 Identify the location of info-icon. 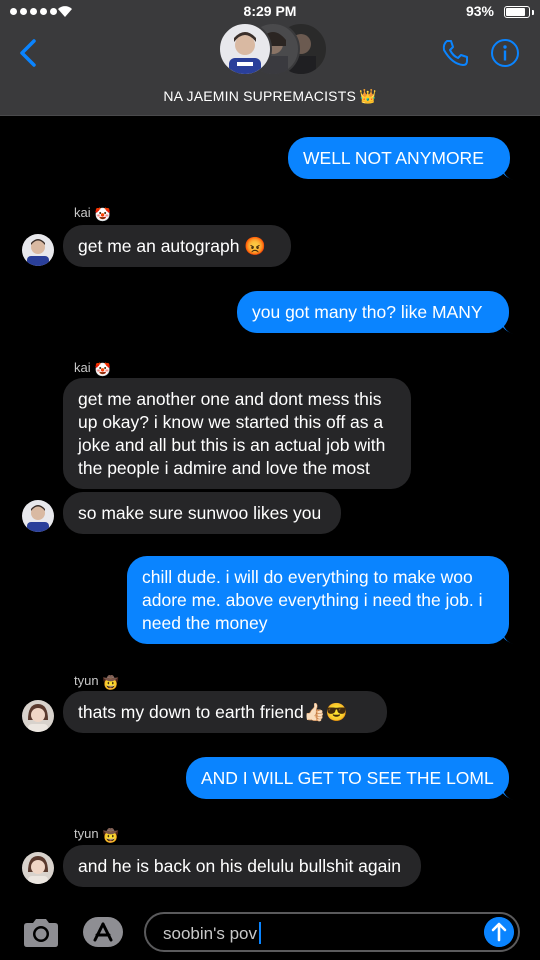
(505, 53).